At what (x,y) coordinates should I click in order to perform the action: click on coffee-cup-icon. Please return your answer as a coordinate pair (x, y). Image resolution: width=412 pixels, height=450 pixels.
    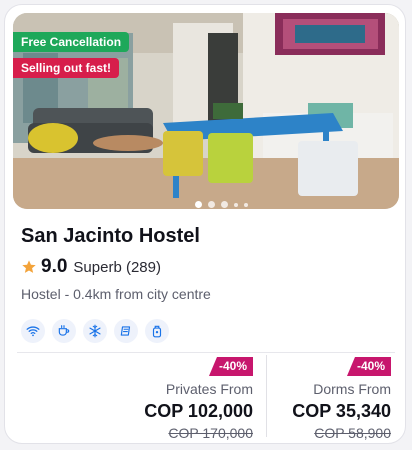
    Looking at the image, I should click on (64, 330).